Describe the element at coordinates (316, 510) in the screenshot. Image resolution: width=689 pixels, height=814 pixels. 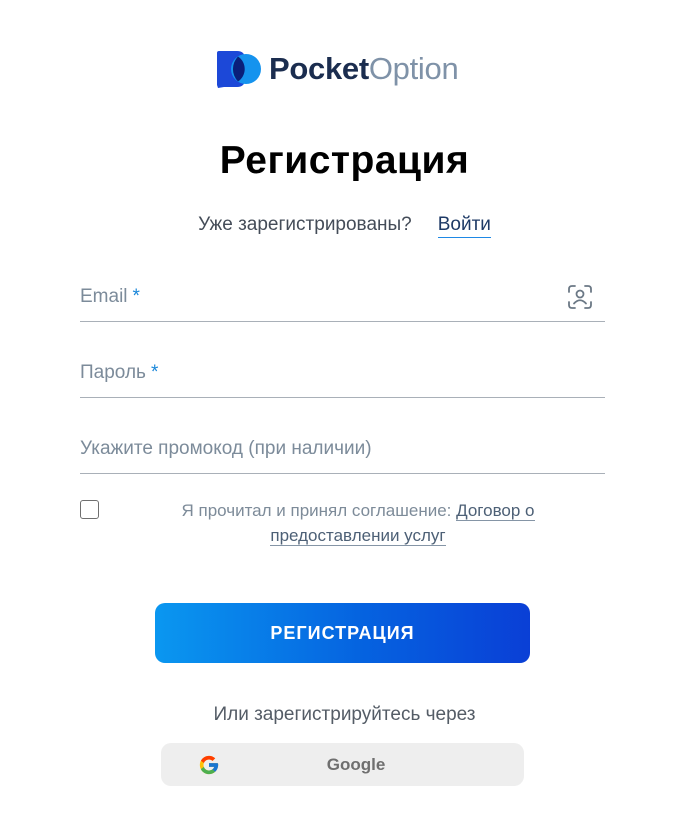
I see `agreement-label: Я прочитал и принял соглашение:` at that location.